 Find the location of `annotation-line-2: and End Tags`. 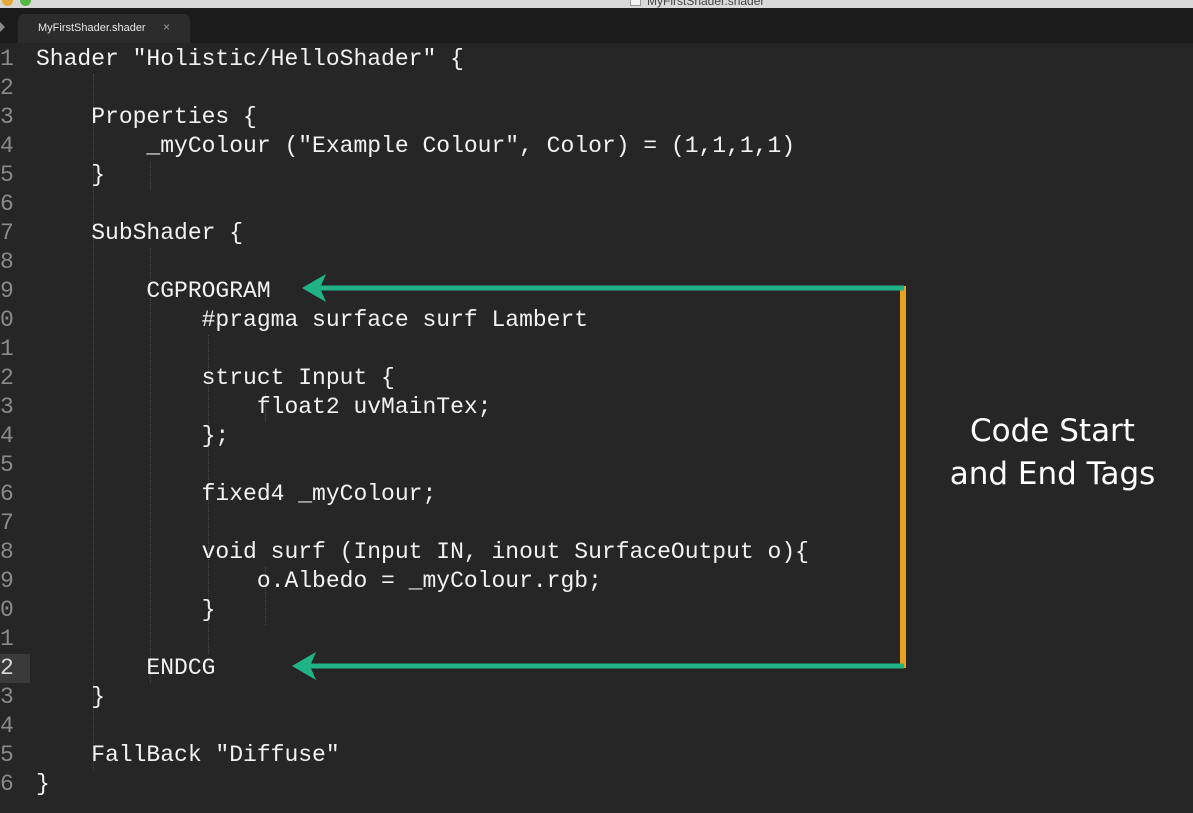

annotation-line-2: and End Tags is located at coordinates (1052, 474).